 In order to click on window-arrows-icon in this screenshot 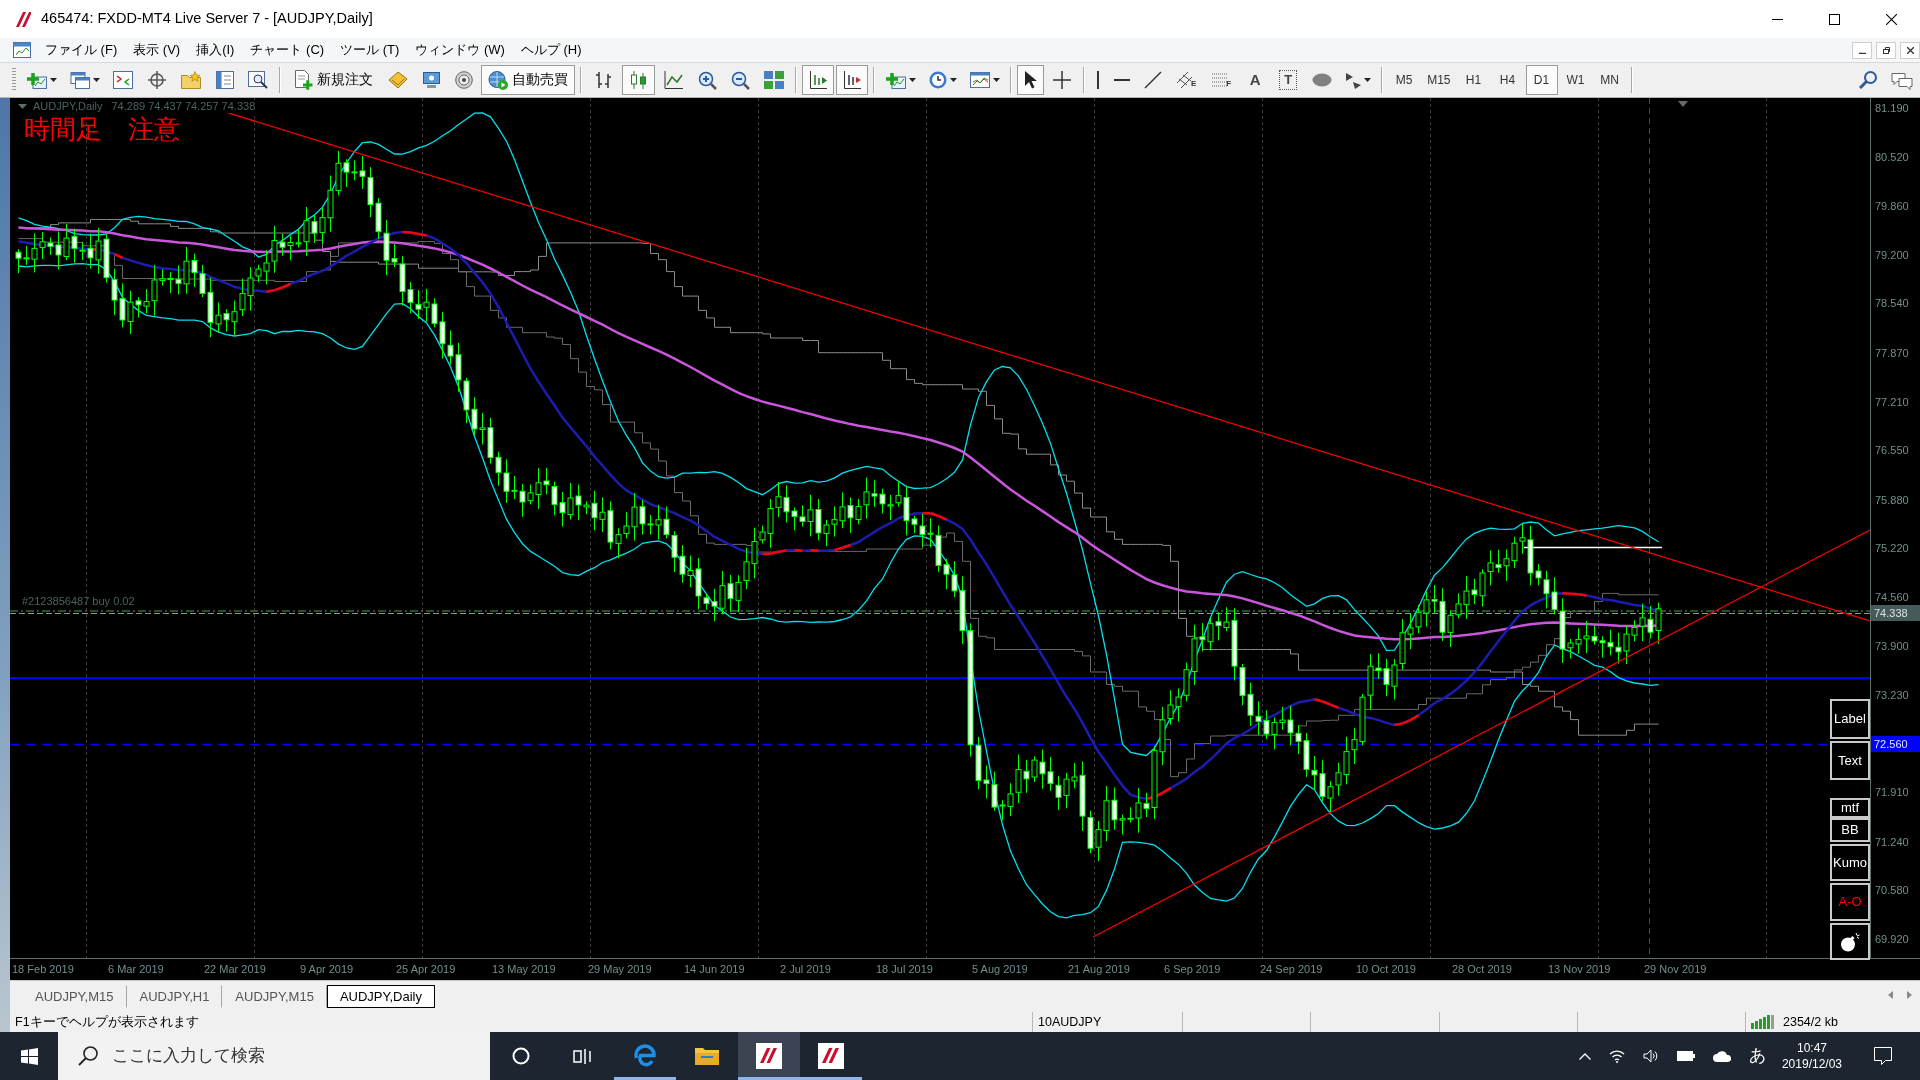, I will do `click(123, 80)`.